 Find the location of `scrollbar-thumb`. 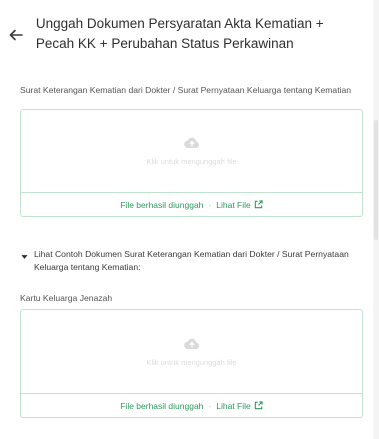

scrollbar-thumb is located at coordinates (376, 180).